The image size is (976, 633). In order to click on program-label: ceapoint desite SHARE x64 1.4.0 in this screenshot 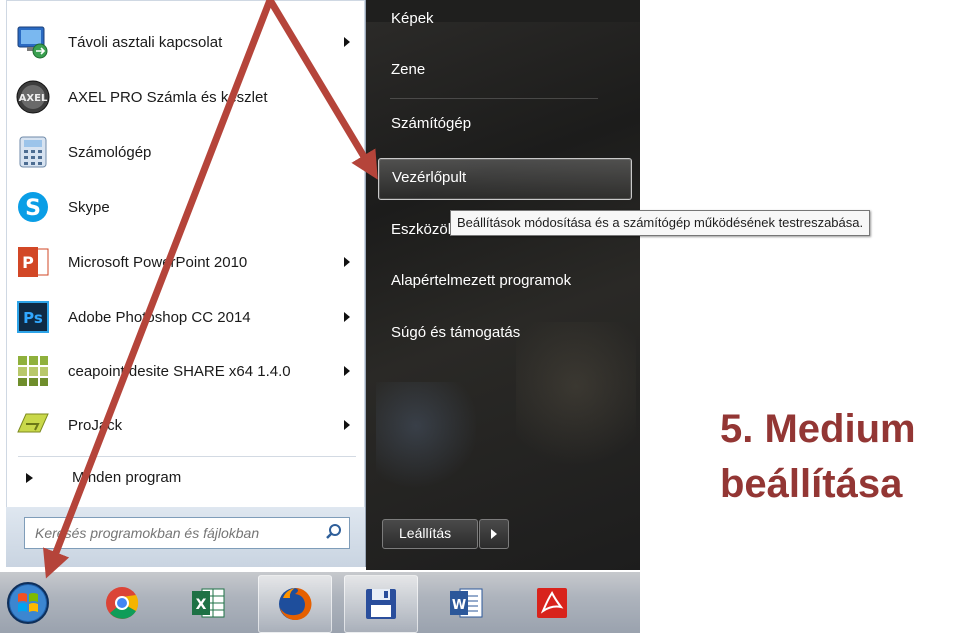, I will do `click(179, 371)`.